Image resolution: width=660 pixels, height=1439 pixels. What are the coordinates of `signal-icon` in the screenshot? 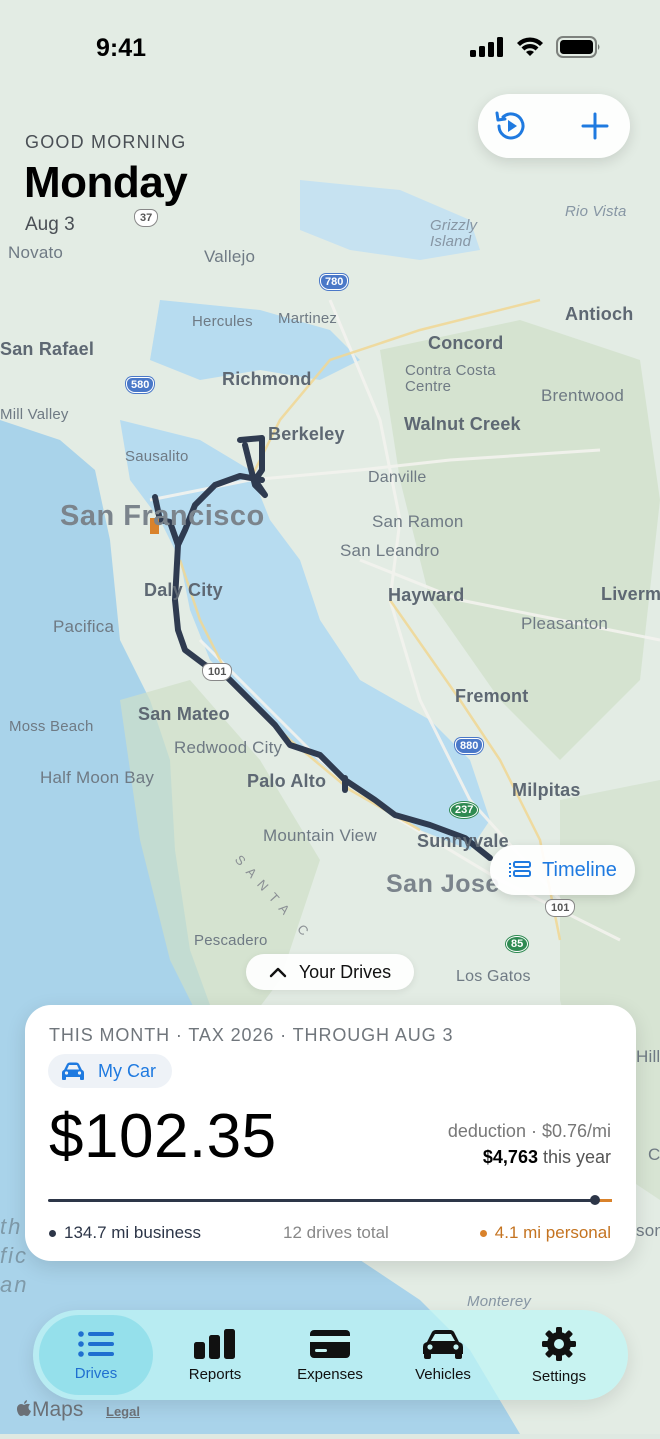 It's located at (486, 47).